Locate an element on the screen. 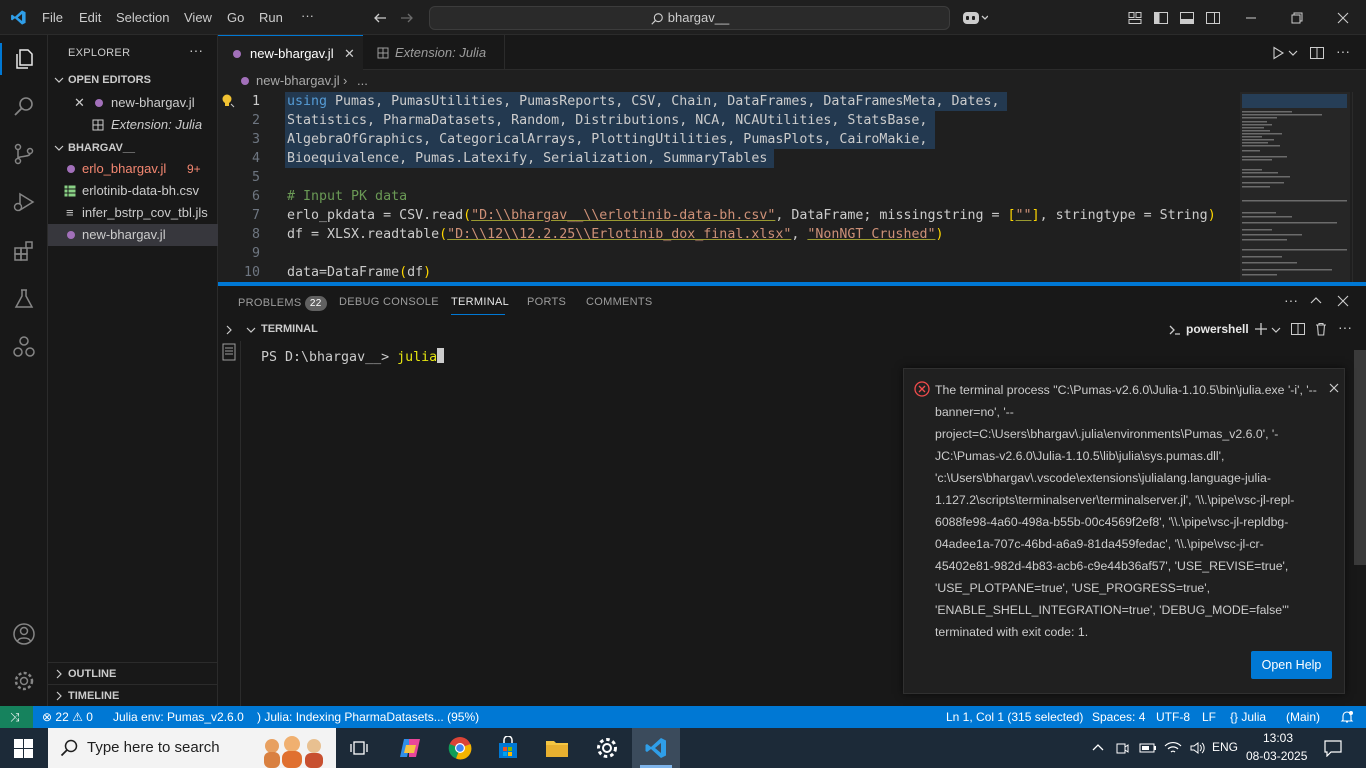 This screenshot has width=1366, height=768. chrome-icon is located at coordinates (460, 748).